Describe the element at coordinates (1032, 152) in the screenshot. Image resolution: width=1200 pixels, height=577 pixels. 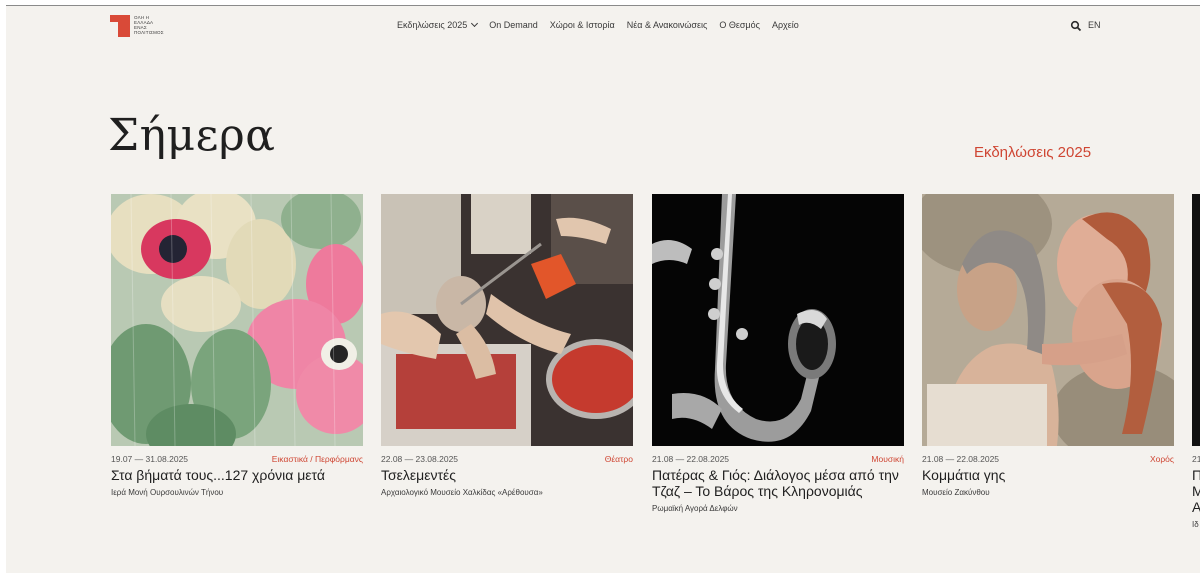
I see `events-2025-link: Εκδηλώσεις 2025` at that location.